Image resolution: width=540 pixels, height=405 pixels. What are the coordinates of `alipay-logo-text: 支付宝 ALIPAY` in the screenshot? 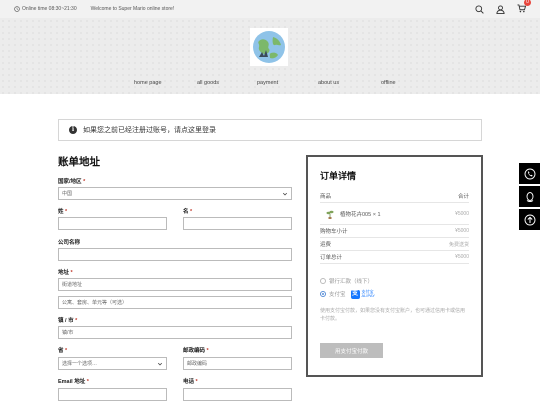 It's located at (368, 294).